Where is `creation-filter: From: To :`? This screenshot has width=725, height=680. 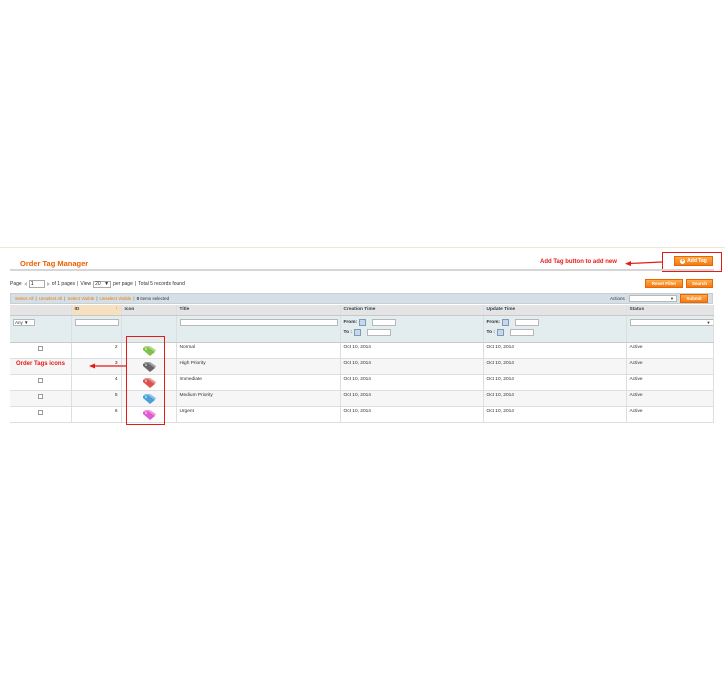
creation-filter: From: To : is located at coordinates (412, 329).